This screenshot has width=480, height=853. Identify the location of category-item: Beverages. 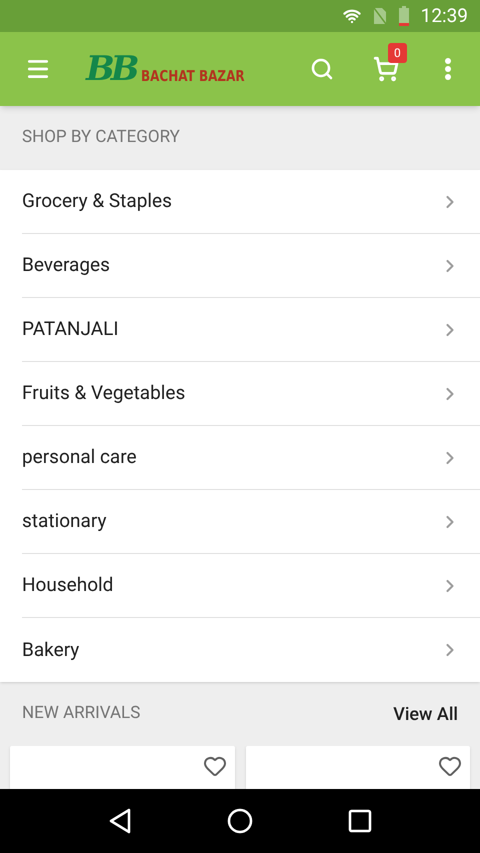
(251, 266).